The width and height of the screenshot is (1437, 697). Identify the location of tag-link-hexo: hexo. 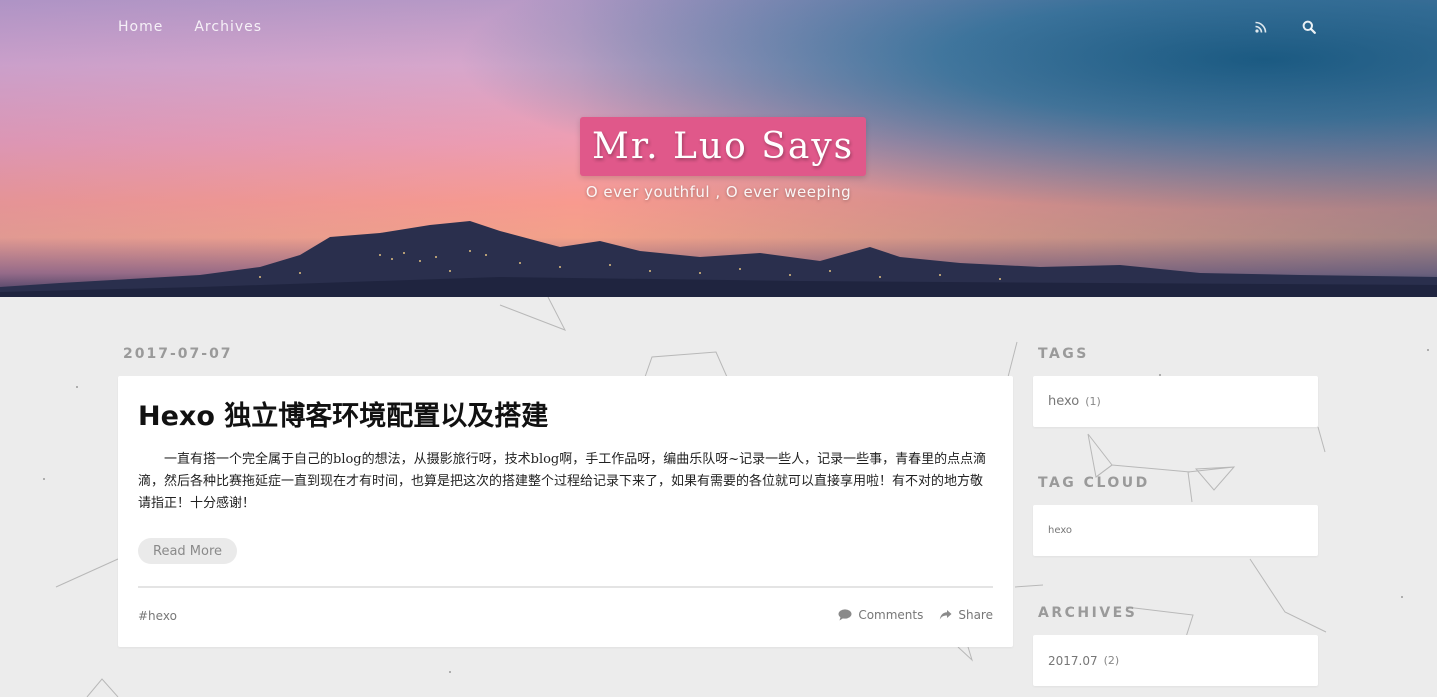
(1063, 401).